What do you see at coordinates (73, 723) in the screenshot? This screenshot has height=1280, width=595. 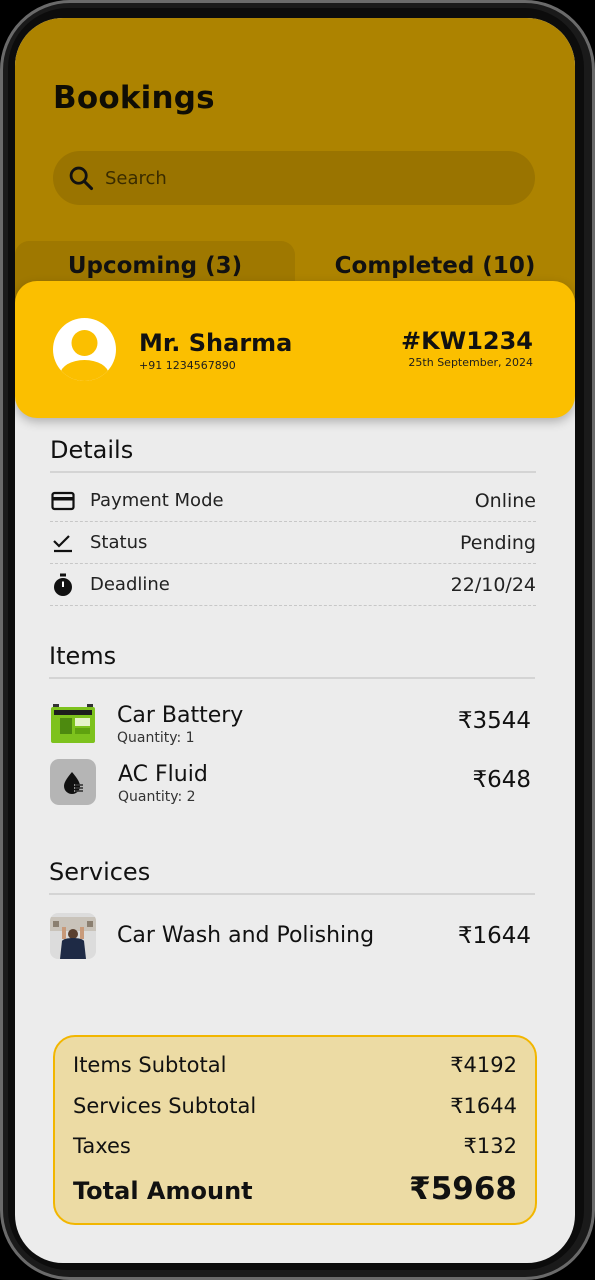 I see `car-battery-image` at bounding box center [73, 723].